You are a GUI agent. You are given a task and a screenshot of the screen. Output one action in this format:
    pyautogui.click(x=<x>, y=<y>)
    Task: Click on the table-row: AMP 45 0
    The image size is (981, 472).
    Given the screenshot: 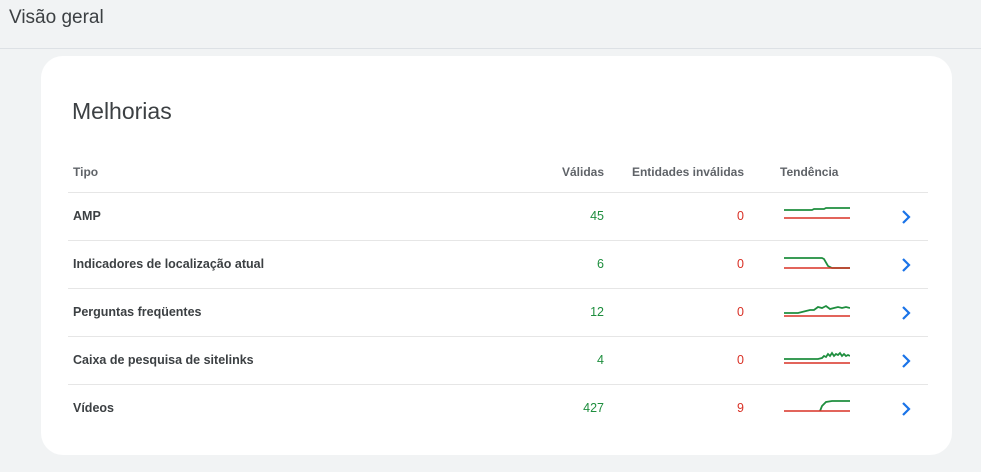 What is the action you would take?
    pyautogui.click(x=498, y=217)
    